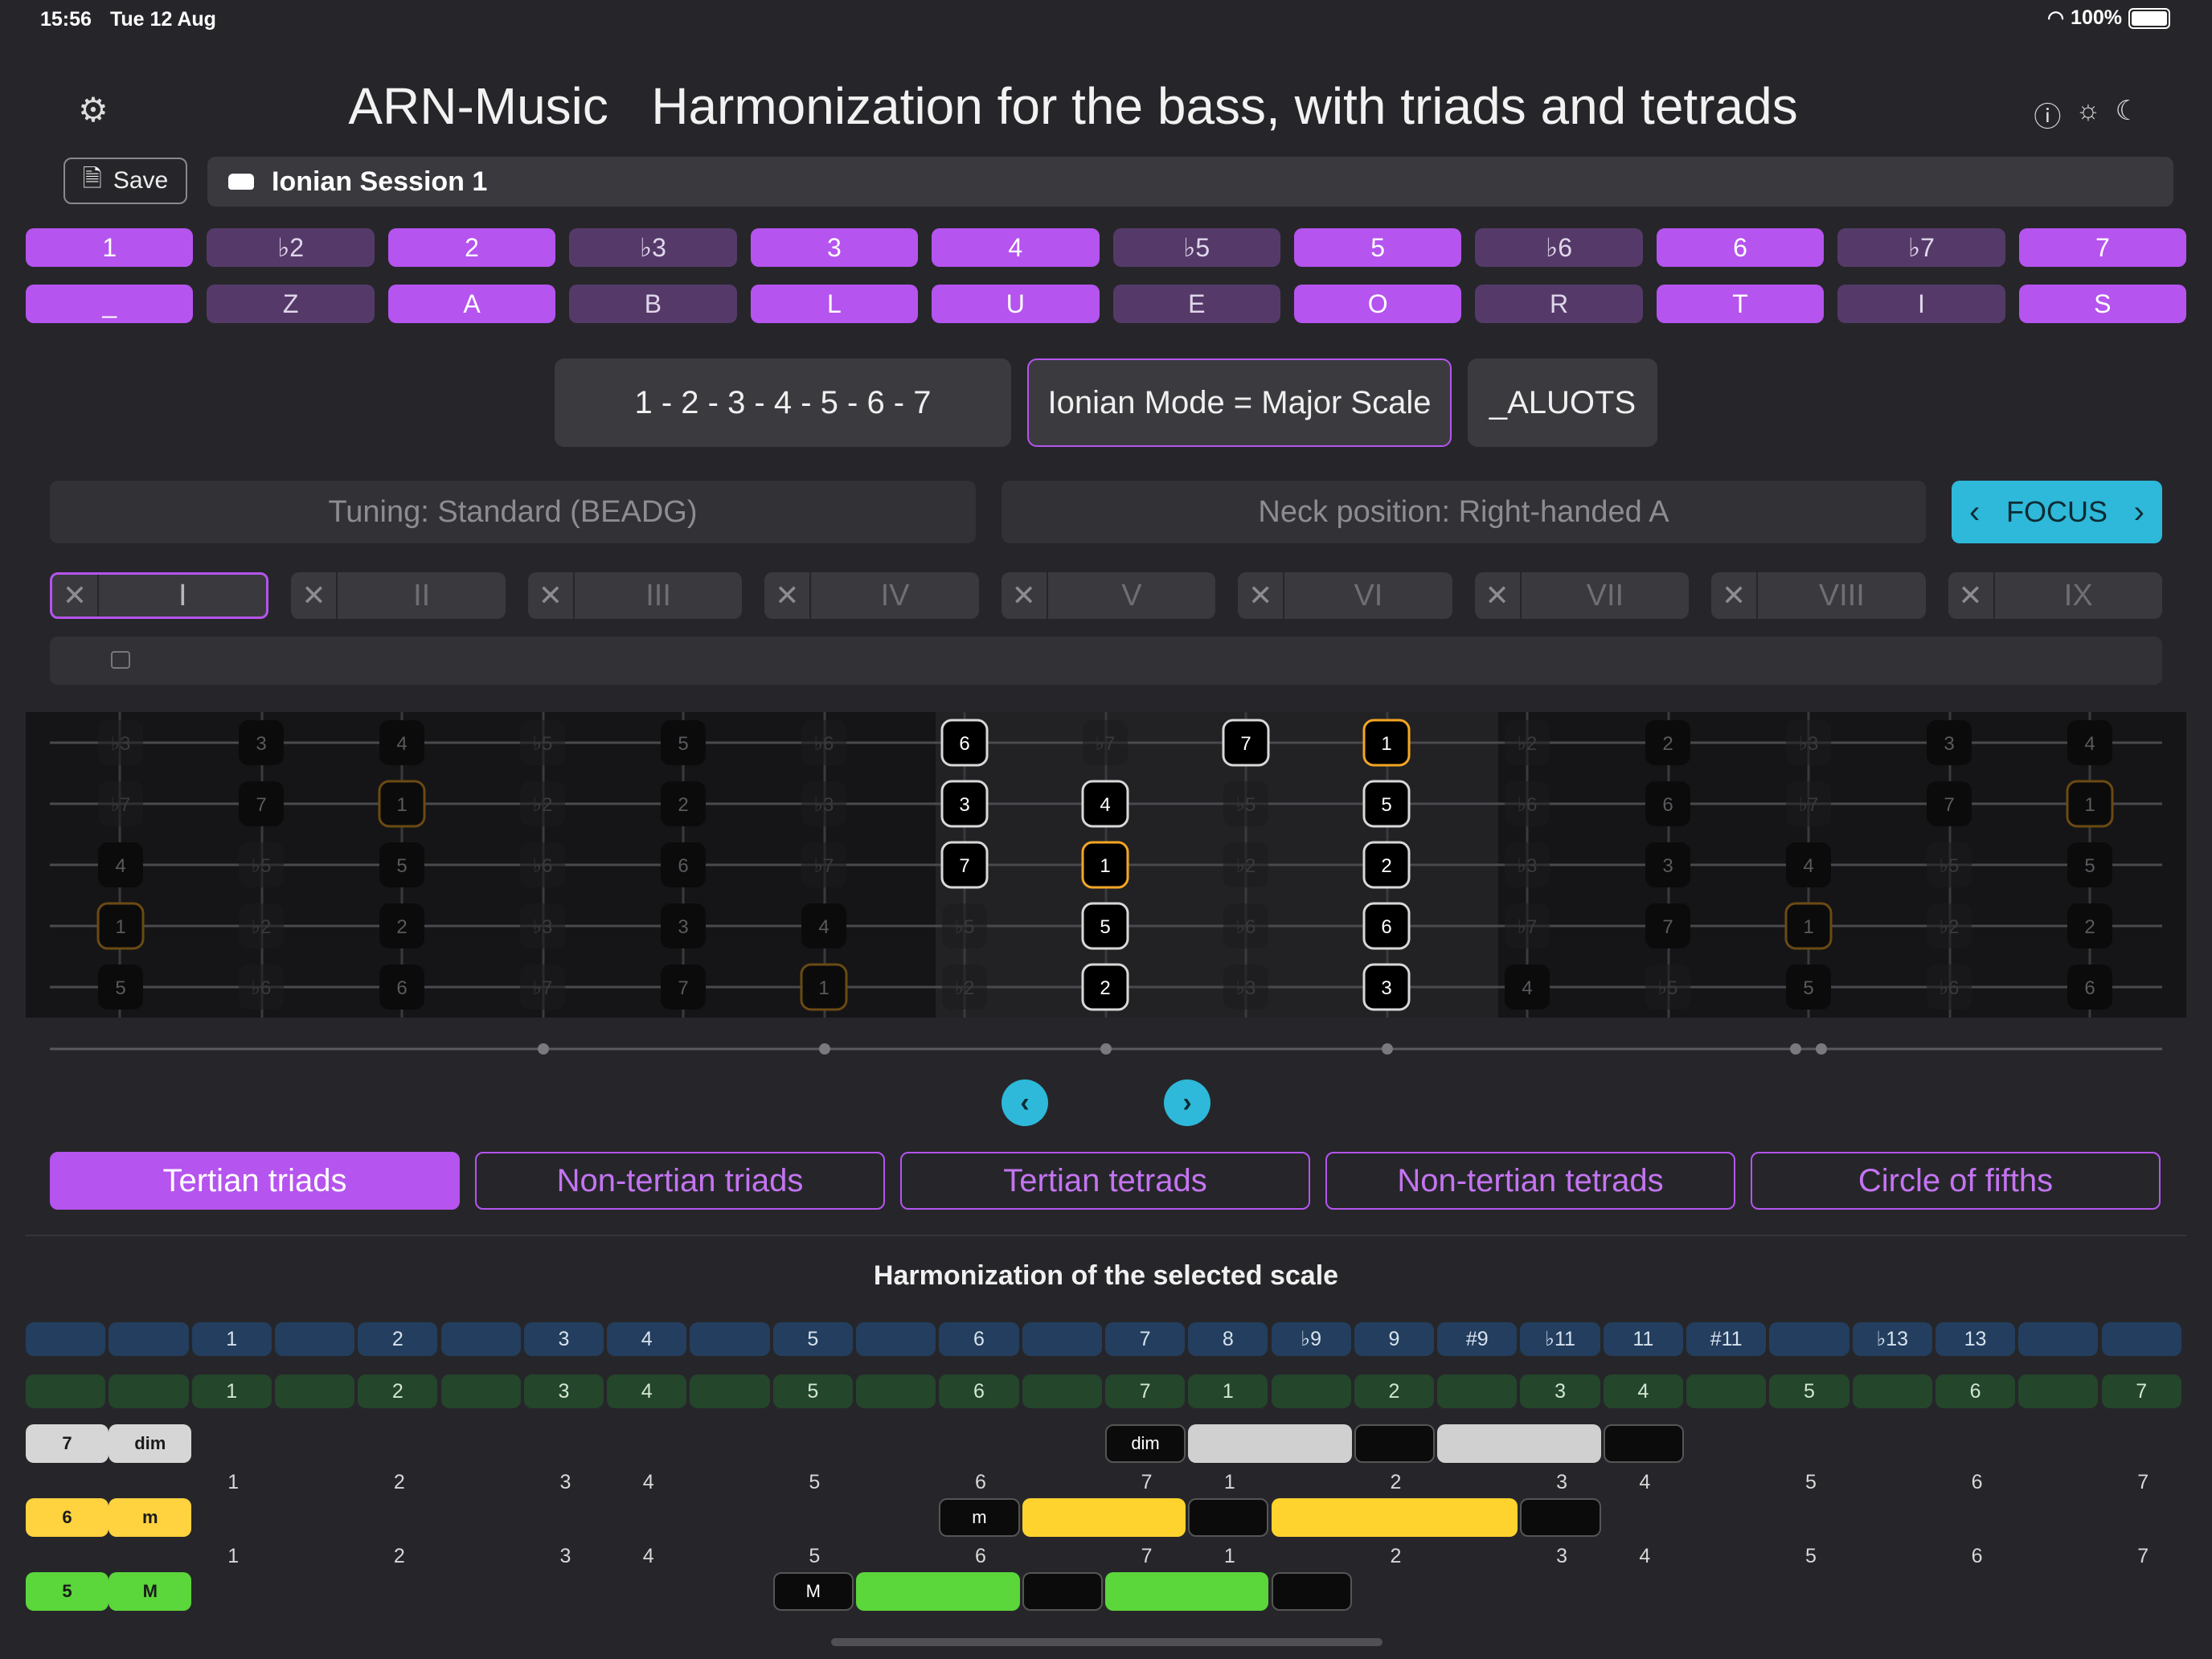  I want to click on position-tab-6: ✕ VI, so click(1345, 595).